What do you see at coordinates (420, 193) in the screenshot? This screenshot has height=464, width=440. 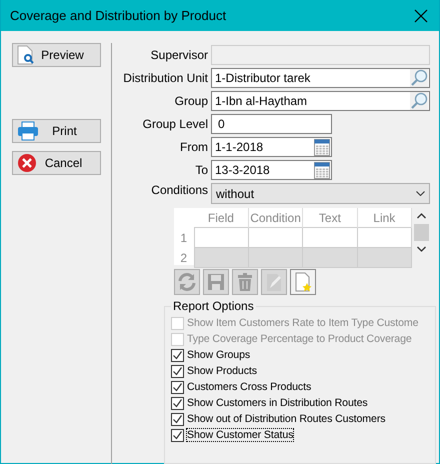 I see `chevron-down-icon` at bounding box center [420, 193].